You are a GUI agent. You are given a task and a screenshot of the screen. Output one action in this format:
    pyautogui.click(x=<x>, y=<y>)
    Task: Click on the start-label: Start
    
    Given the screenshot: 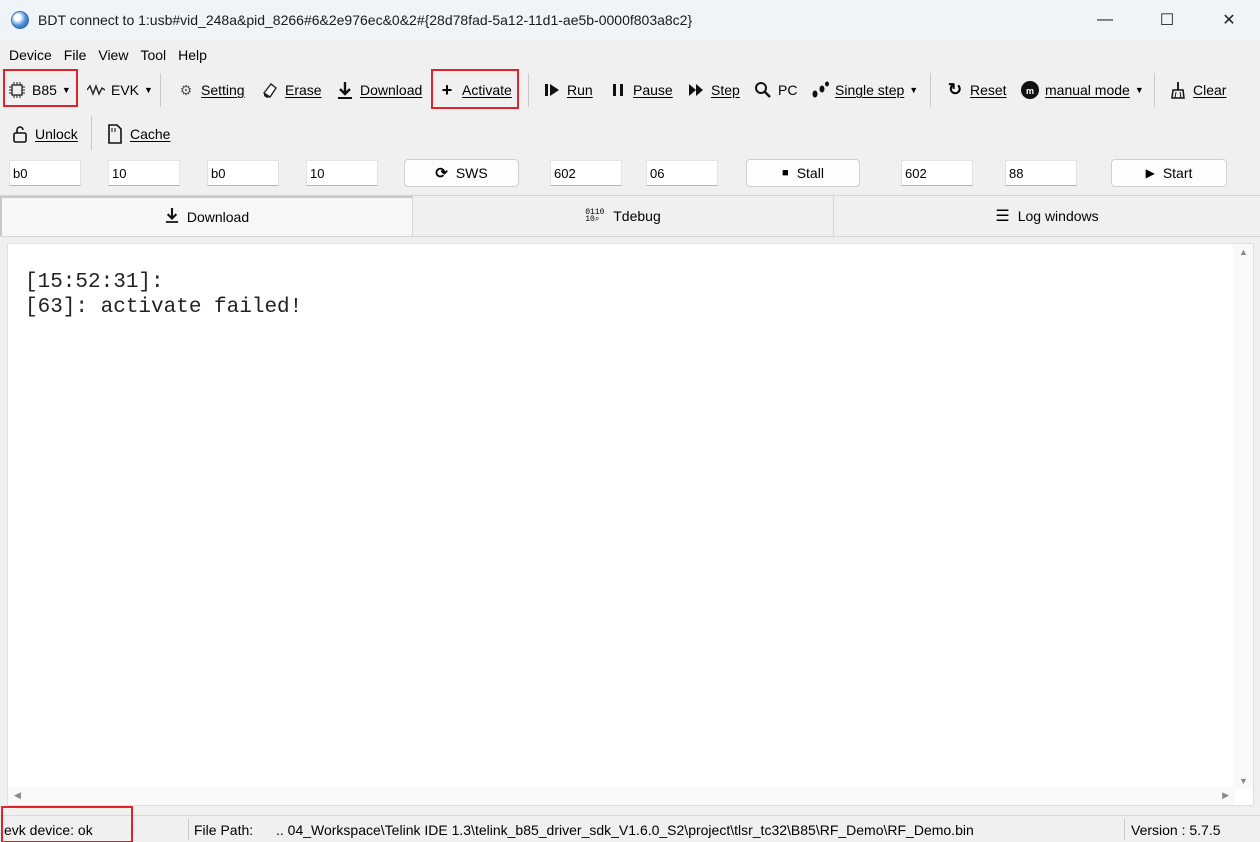 What is the action you would take?
    pyautogui.click(x=1177, y=173)
    